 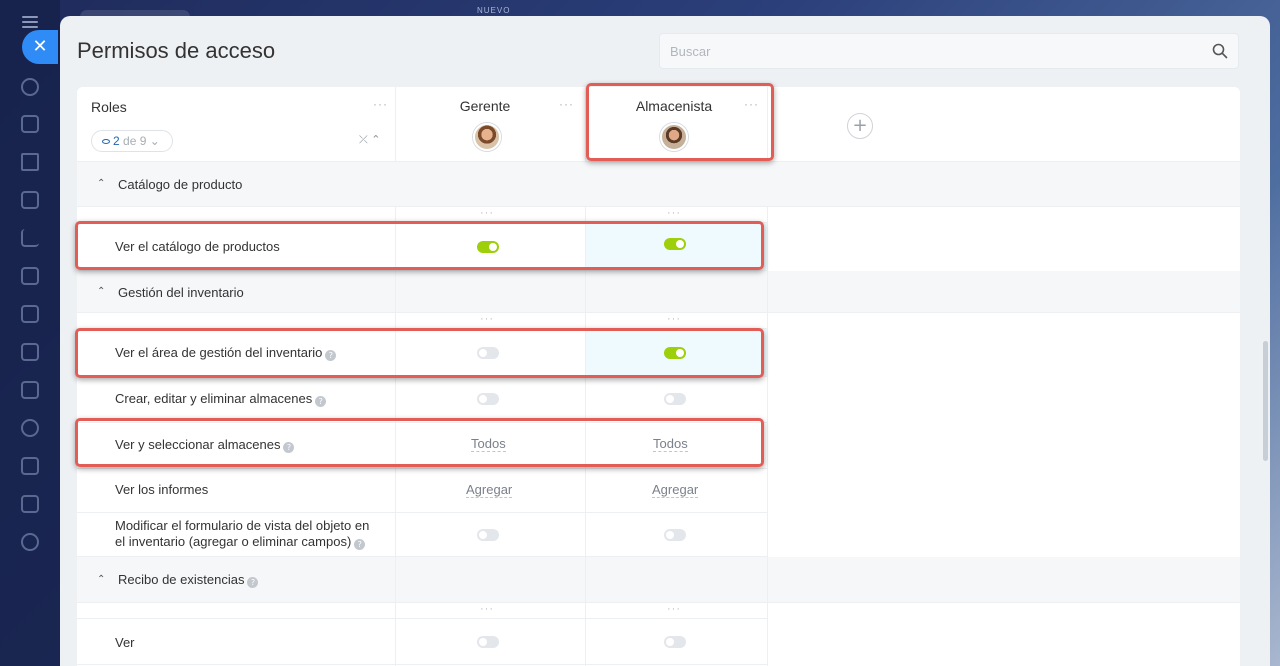 I want to click on almacenista-add-link: Agregar, so click(x=675, y=490).